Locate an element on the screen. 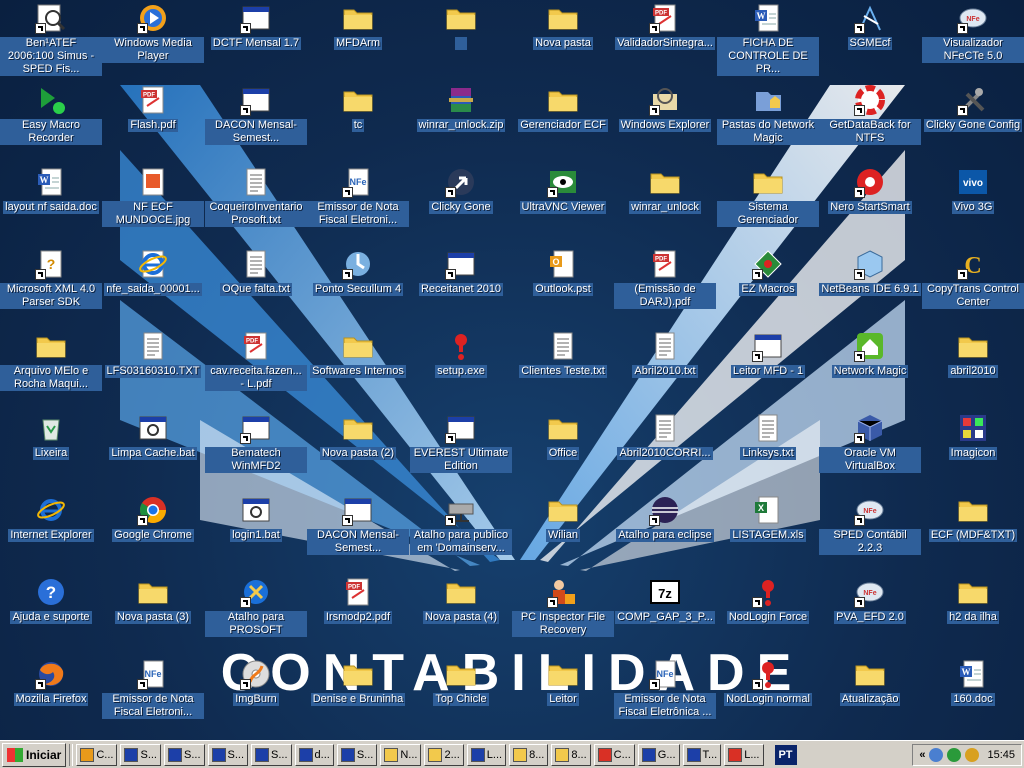 Image resolution: width=1024 pixels, height=768 pixels. desktop-icon: Clicky Gone Config is located at coordinates (973, 123).